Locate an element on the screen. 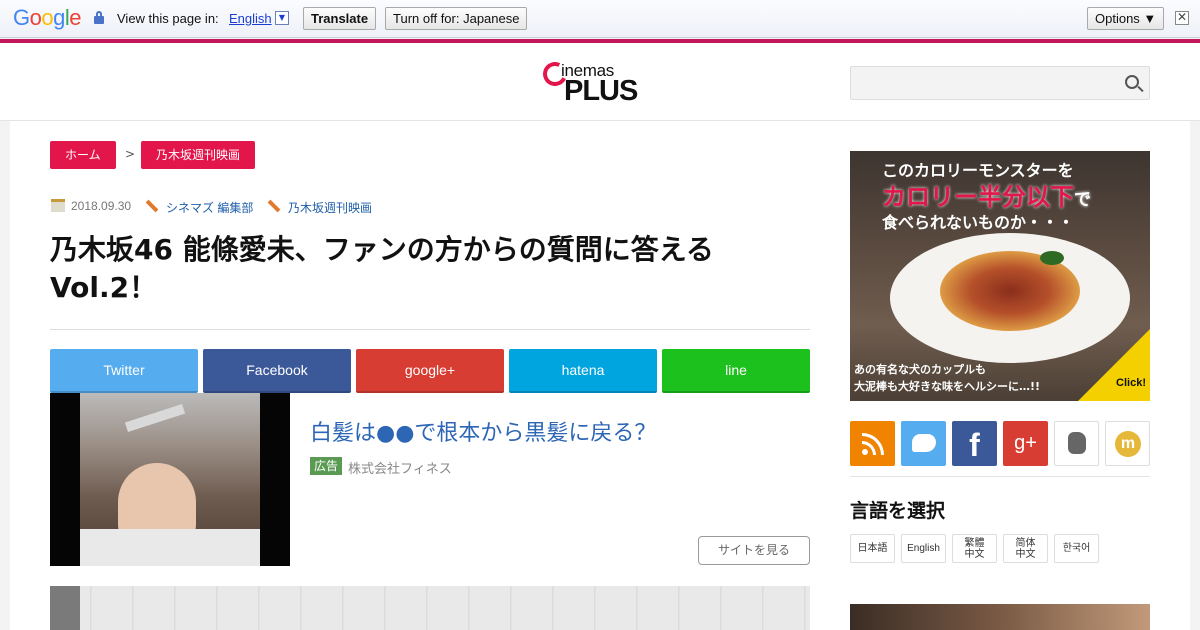  lang-traditional-chinese-button: 繁體 中文 is located at coordinates (974, 548).